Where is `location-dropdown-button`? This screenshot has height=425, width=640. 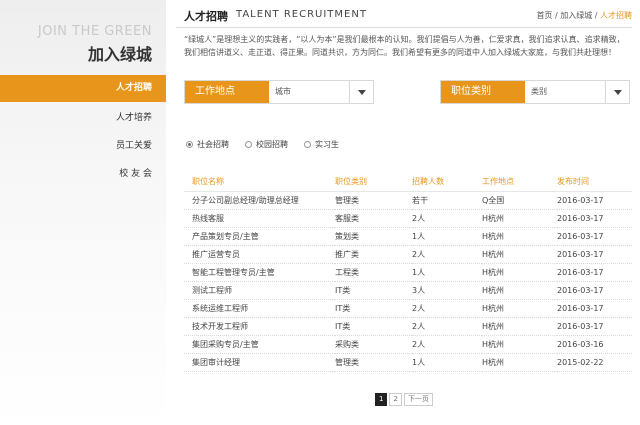 location-dropdown-button is located at coordinates (361, 92).